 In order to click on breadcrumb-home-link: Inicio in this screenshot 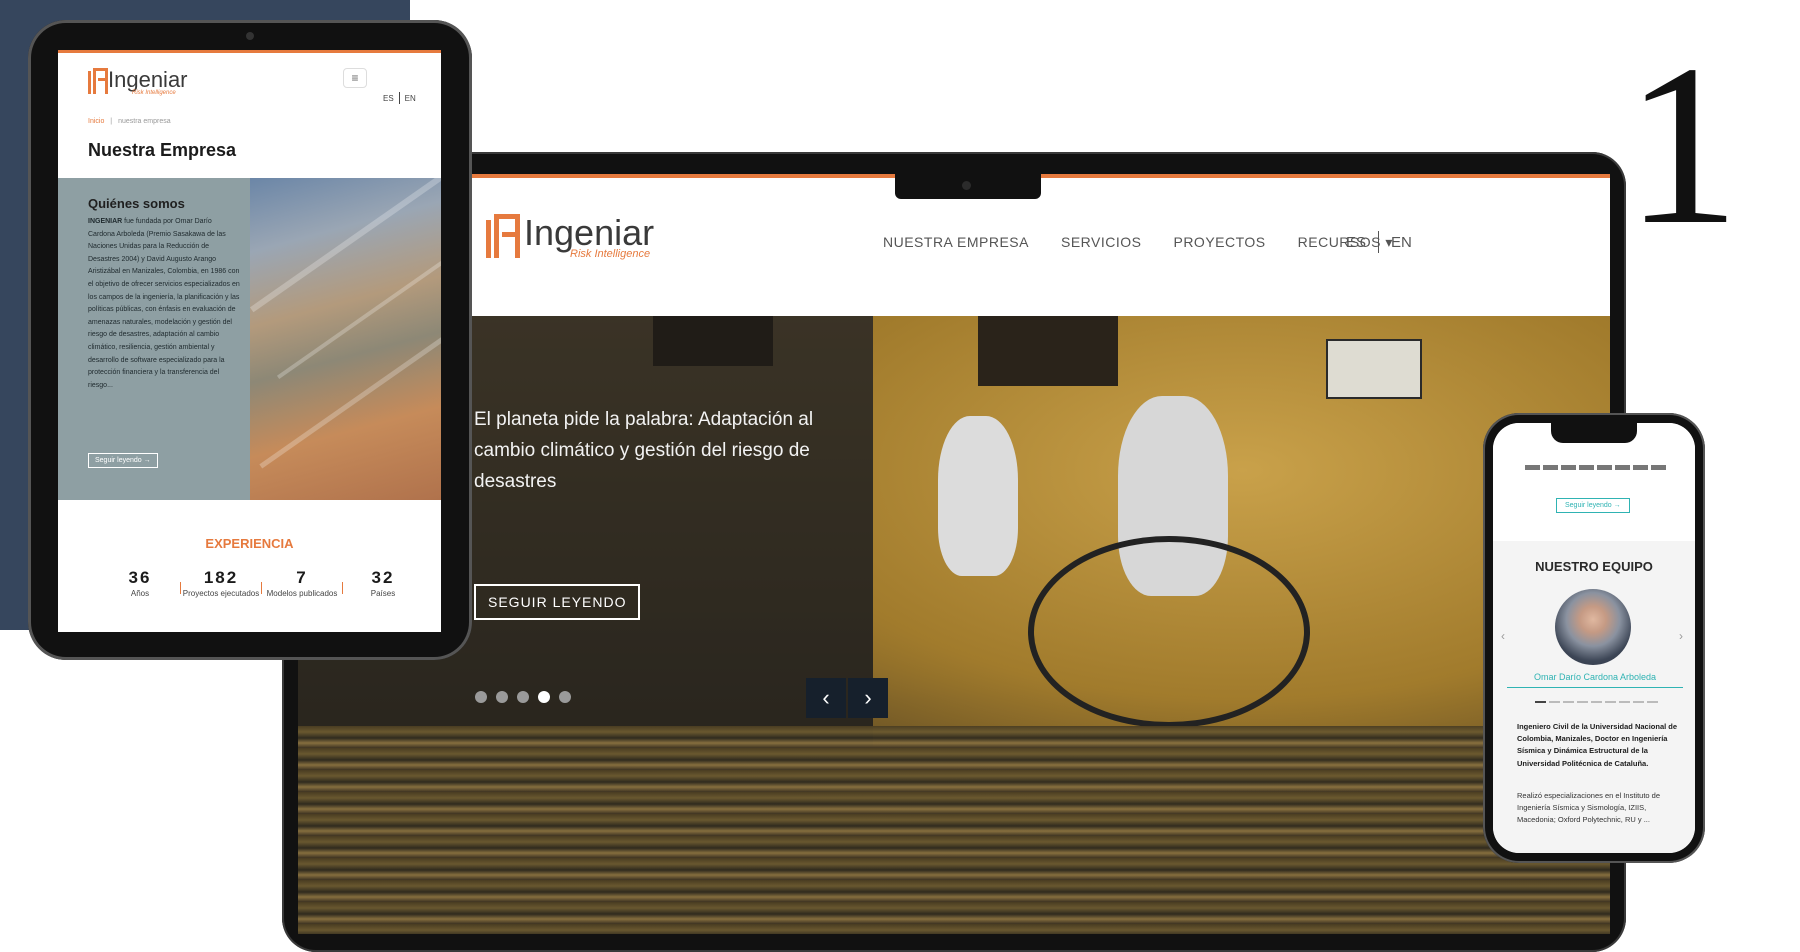, I will do `click(96, 121)`.